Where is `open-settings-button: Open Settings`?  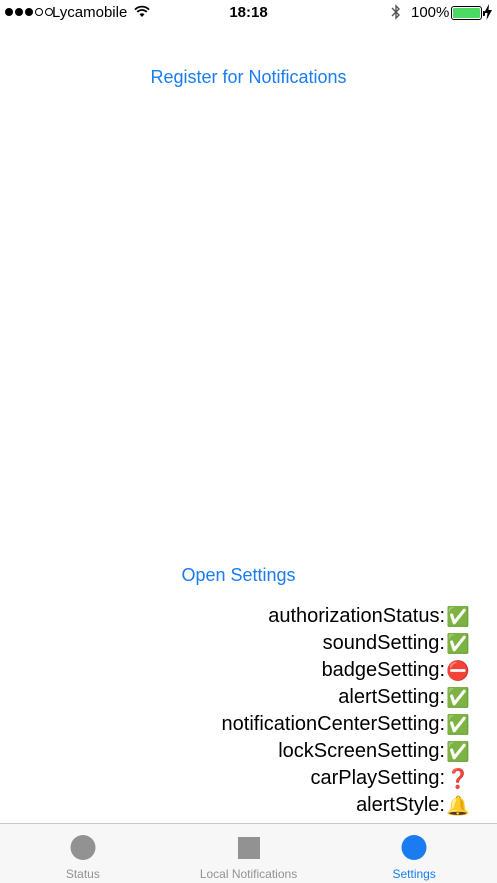 open-settings-button: Open Settings is located at coordinates (243, 575).